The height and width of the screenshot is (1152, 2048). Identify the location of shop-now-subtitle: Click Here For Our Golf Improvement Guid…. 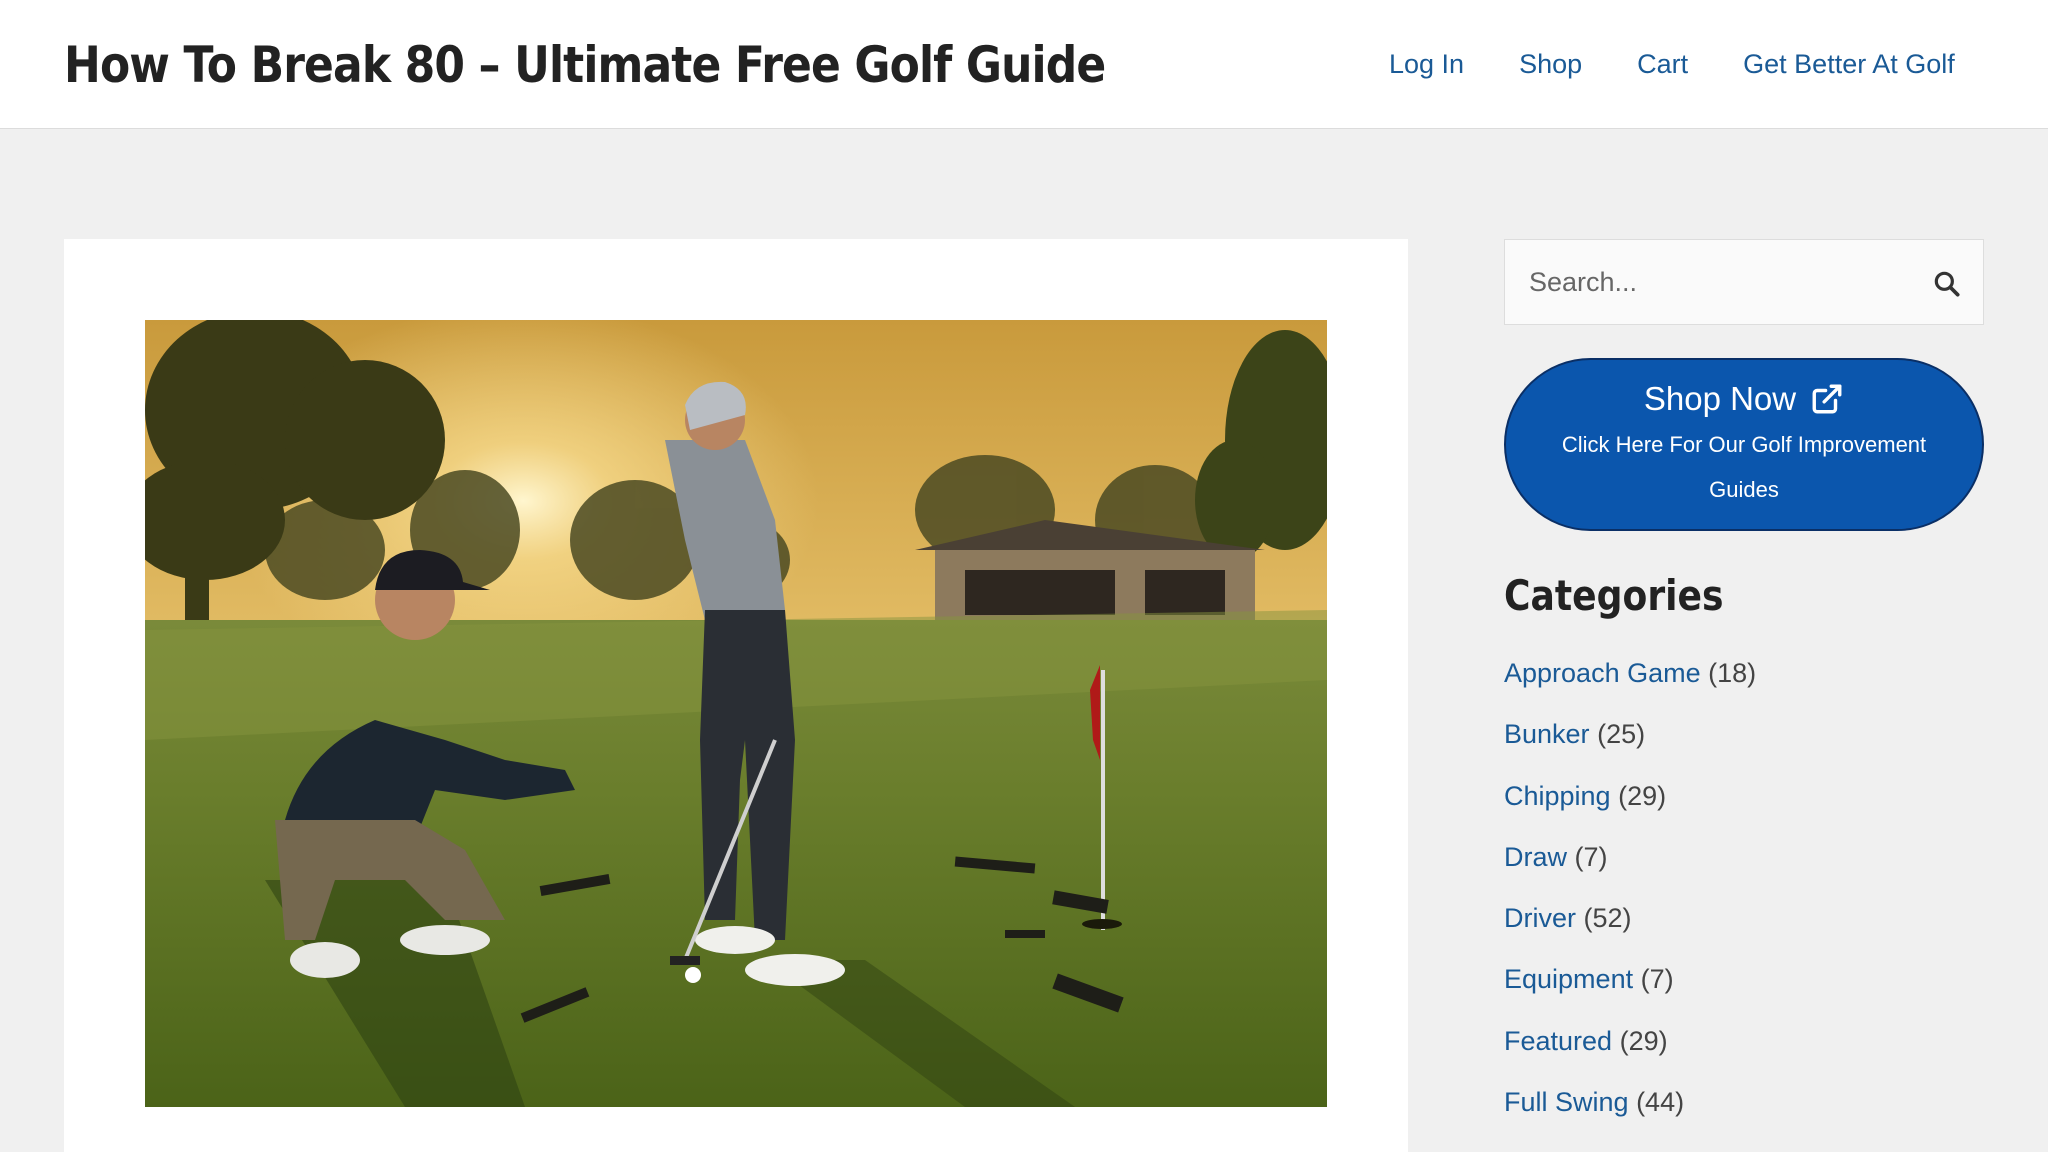
(1744, 467).